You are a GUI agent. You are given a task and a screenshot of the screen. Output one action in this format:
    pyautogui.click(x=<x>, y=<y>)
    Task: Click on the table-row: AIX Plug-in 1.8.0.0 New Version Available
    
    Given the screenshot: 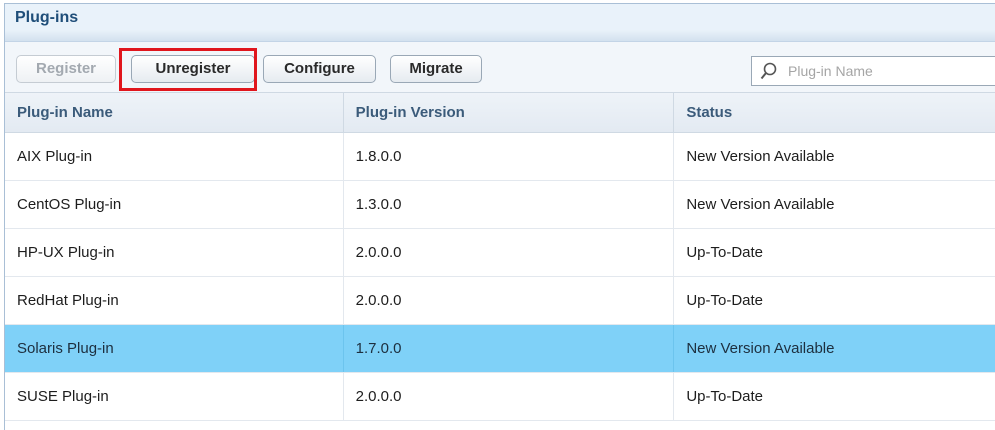 What is the action you would take?
    pyautogui.click(x=500, y=157)
    